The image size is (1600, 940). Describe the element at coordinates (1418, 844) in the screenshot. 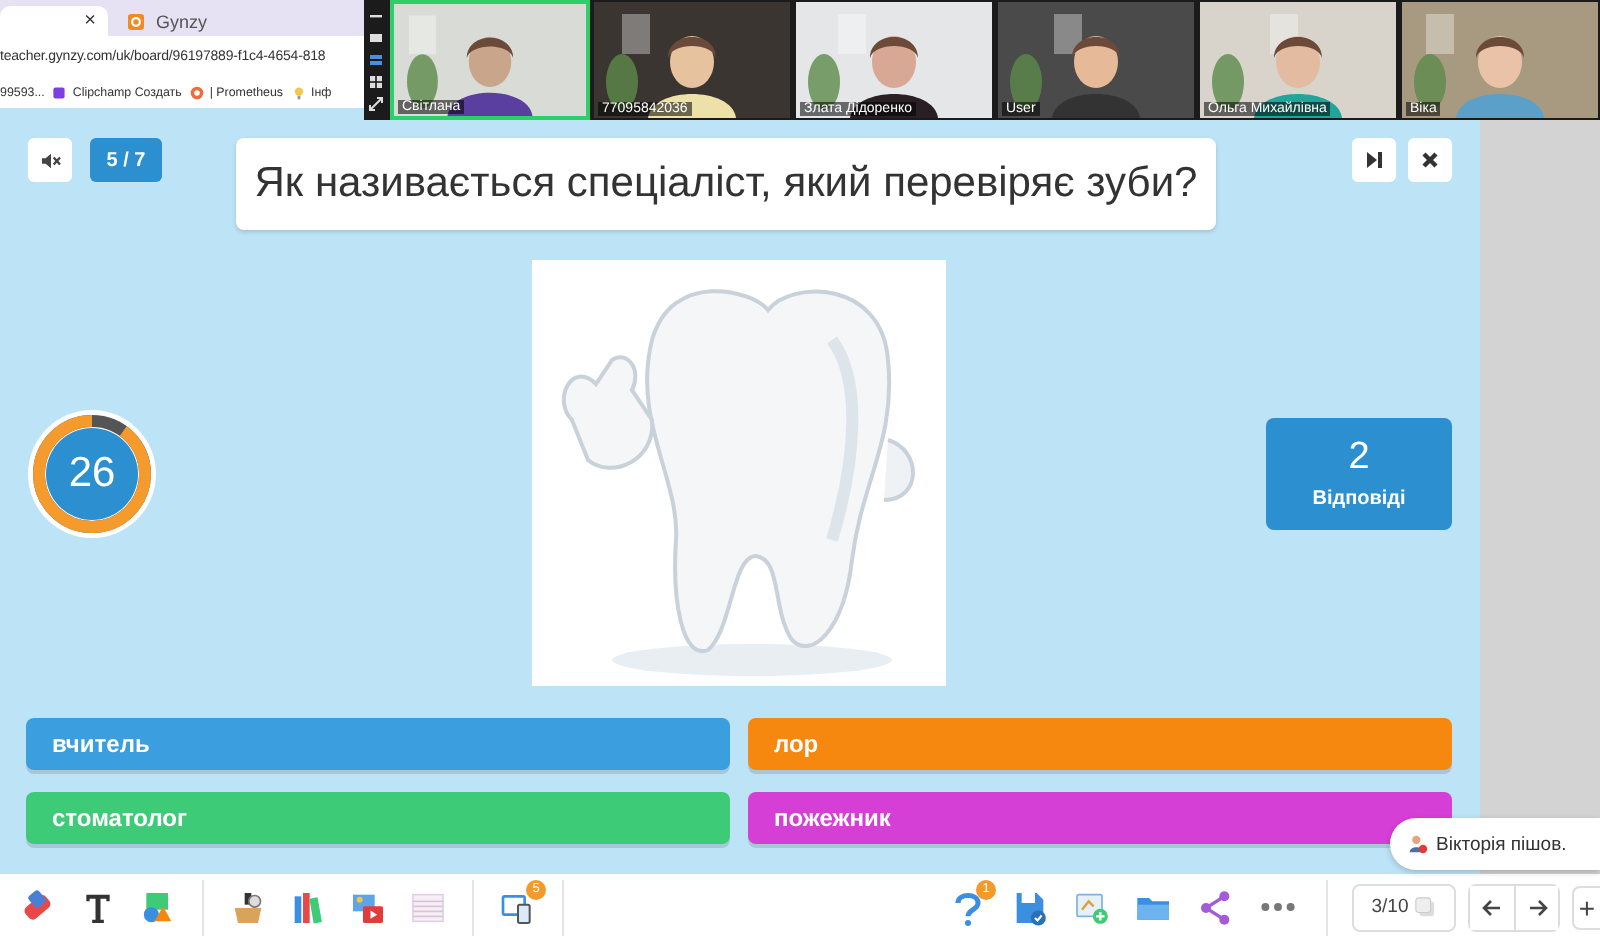

I see `user-left-icon` at that location.